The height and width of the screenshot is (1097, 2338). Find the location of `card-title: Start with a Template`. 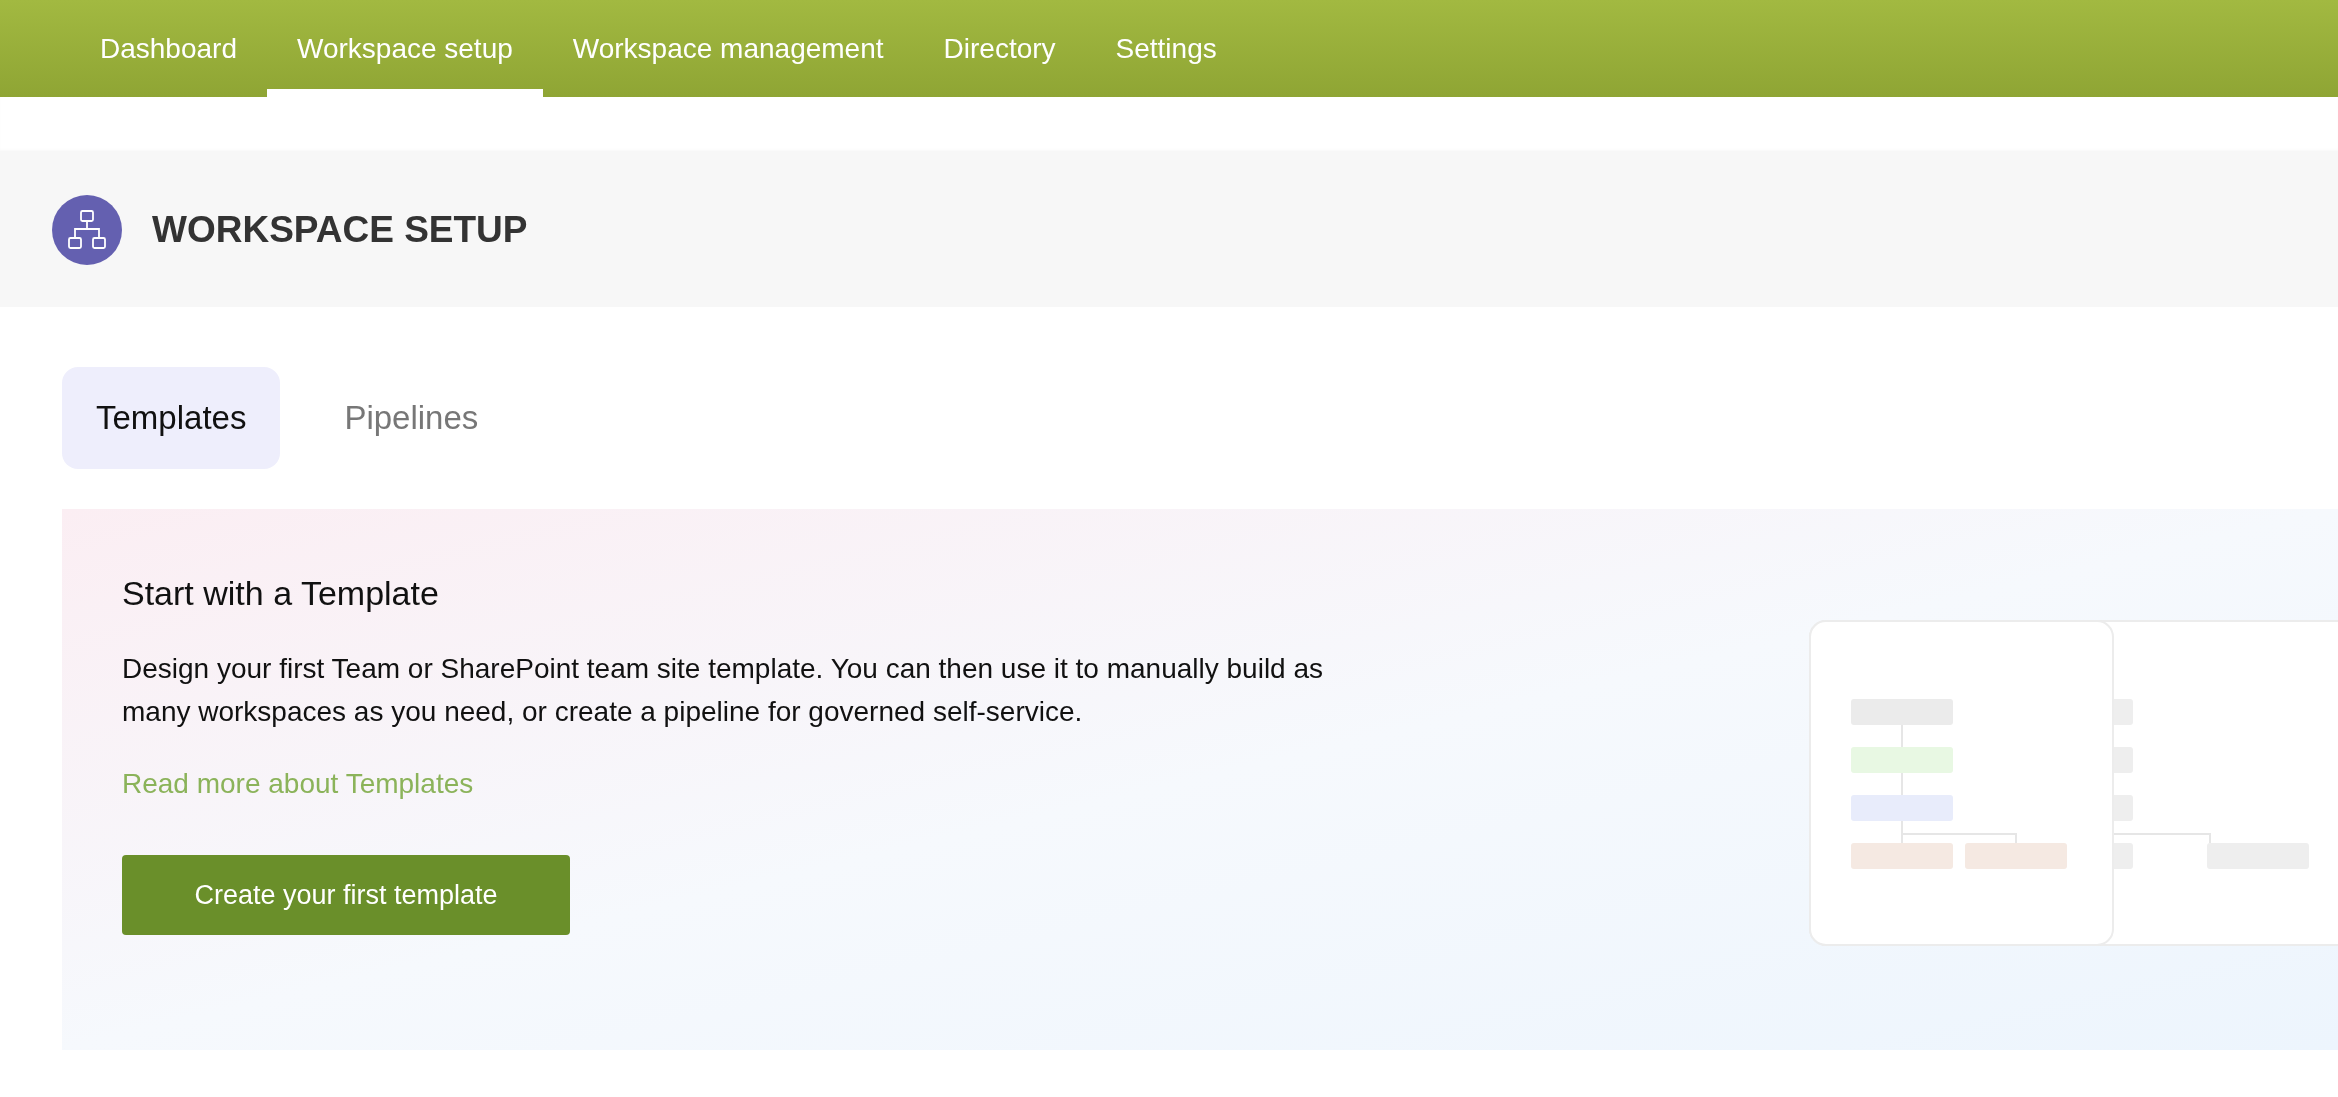

card-title: Start with a Template is located at coordinates (281, 593).